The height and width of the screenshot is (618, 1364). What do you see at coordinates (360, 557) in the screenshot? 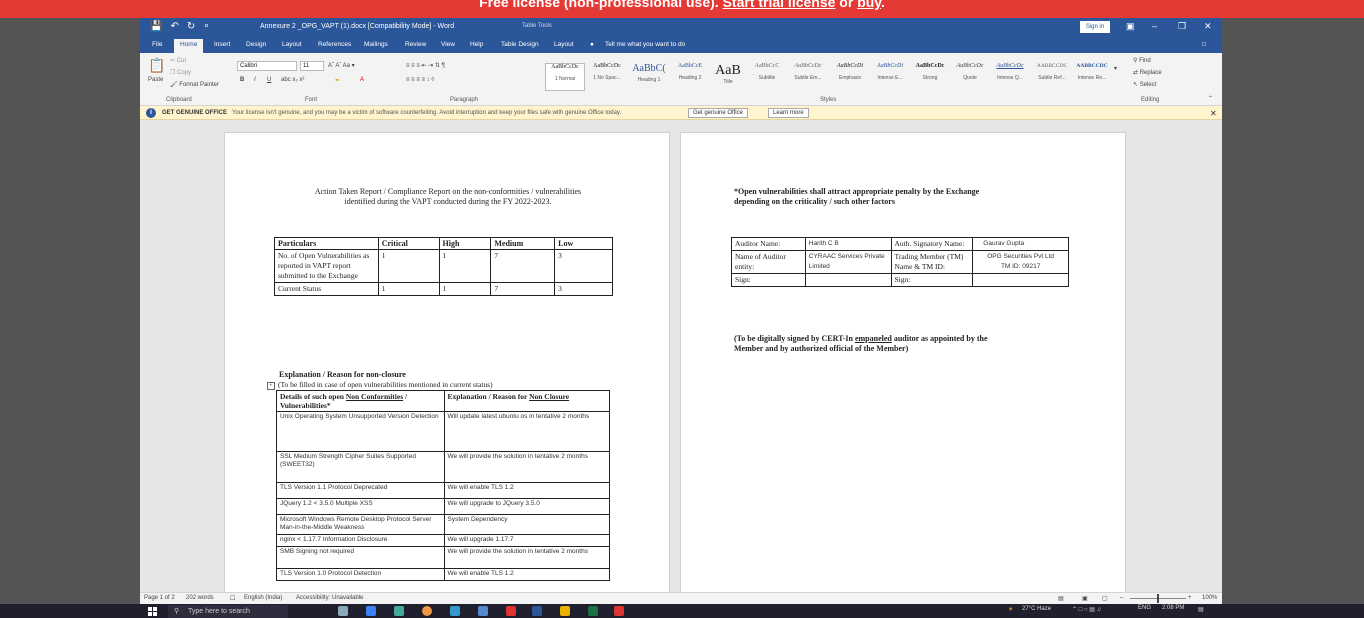
I see `table-cell: SMB Signing not required` at bounding box center [360, 557].